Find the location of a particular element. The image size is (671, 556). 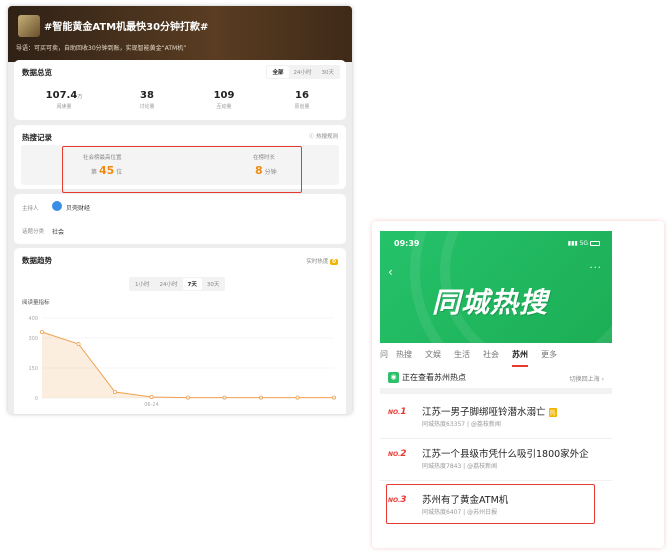

host-name: 贝壳财经 is located at coordinates (78, 207).